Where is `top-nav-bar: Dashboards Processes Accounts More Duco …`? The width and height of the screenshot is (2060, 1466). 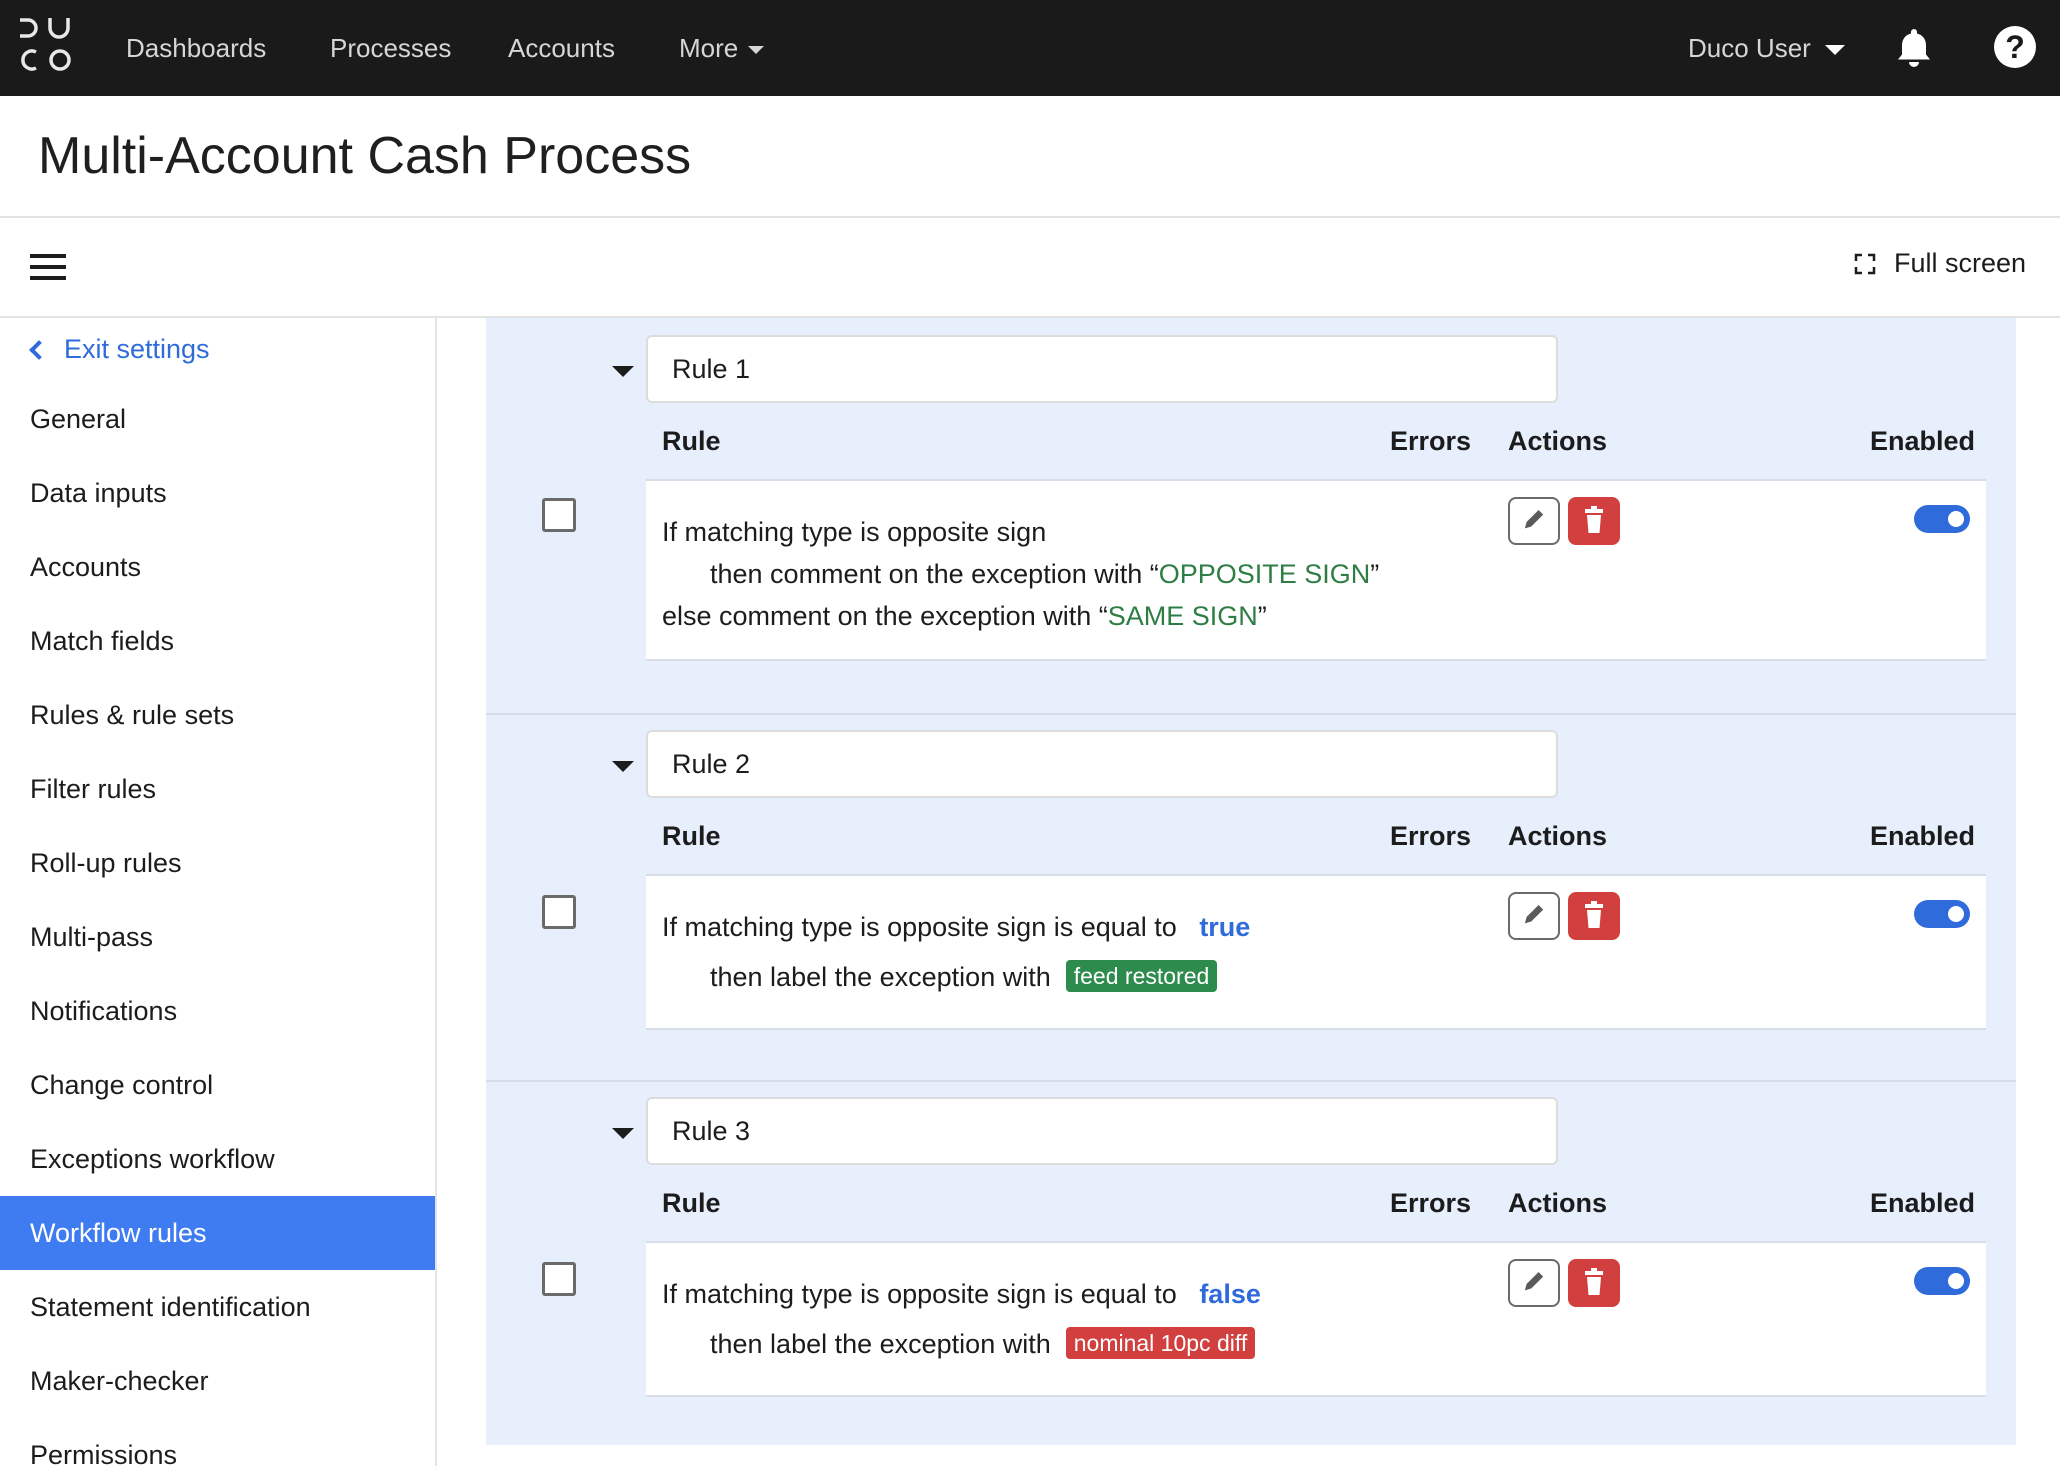
top-nav-bar: Dashboards Processes Accounts More Duco … is located at coordinates (1030, 48).